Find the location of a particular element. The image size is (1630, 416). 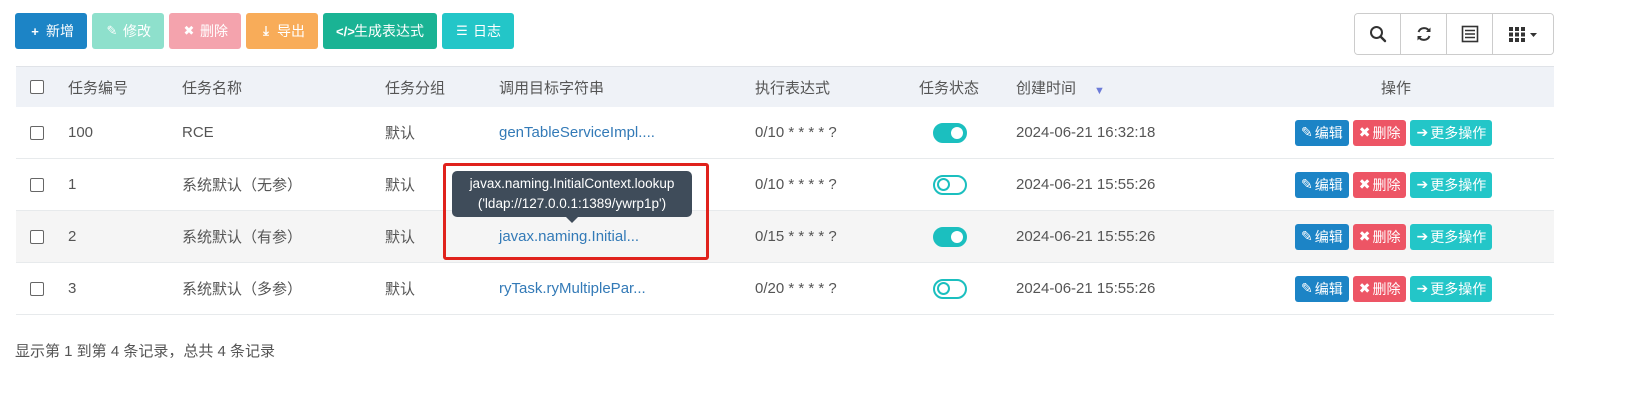

download-icon: ⤓ is located at coordinates (266, 30).